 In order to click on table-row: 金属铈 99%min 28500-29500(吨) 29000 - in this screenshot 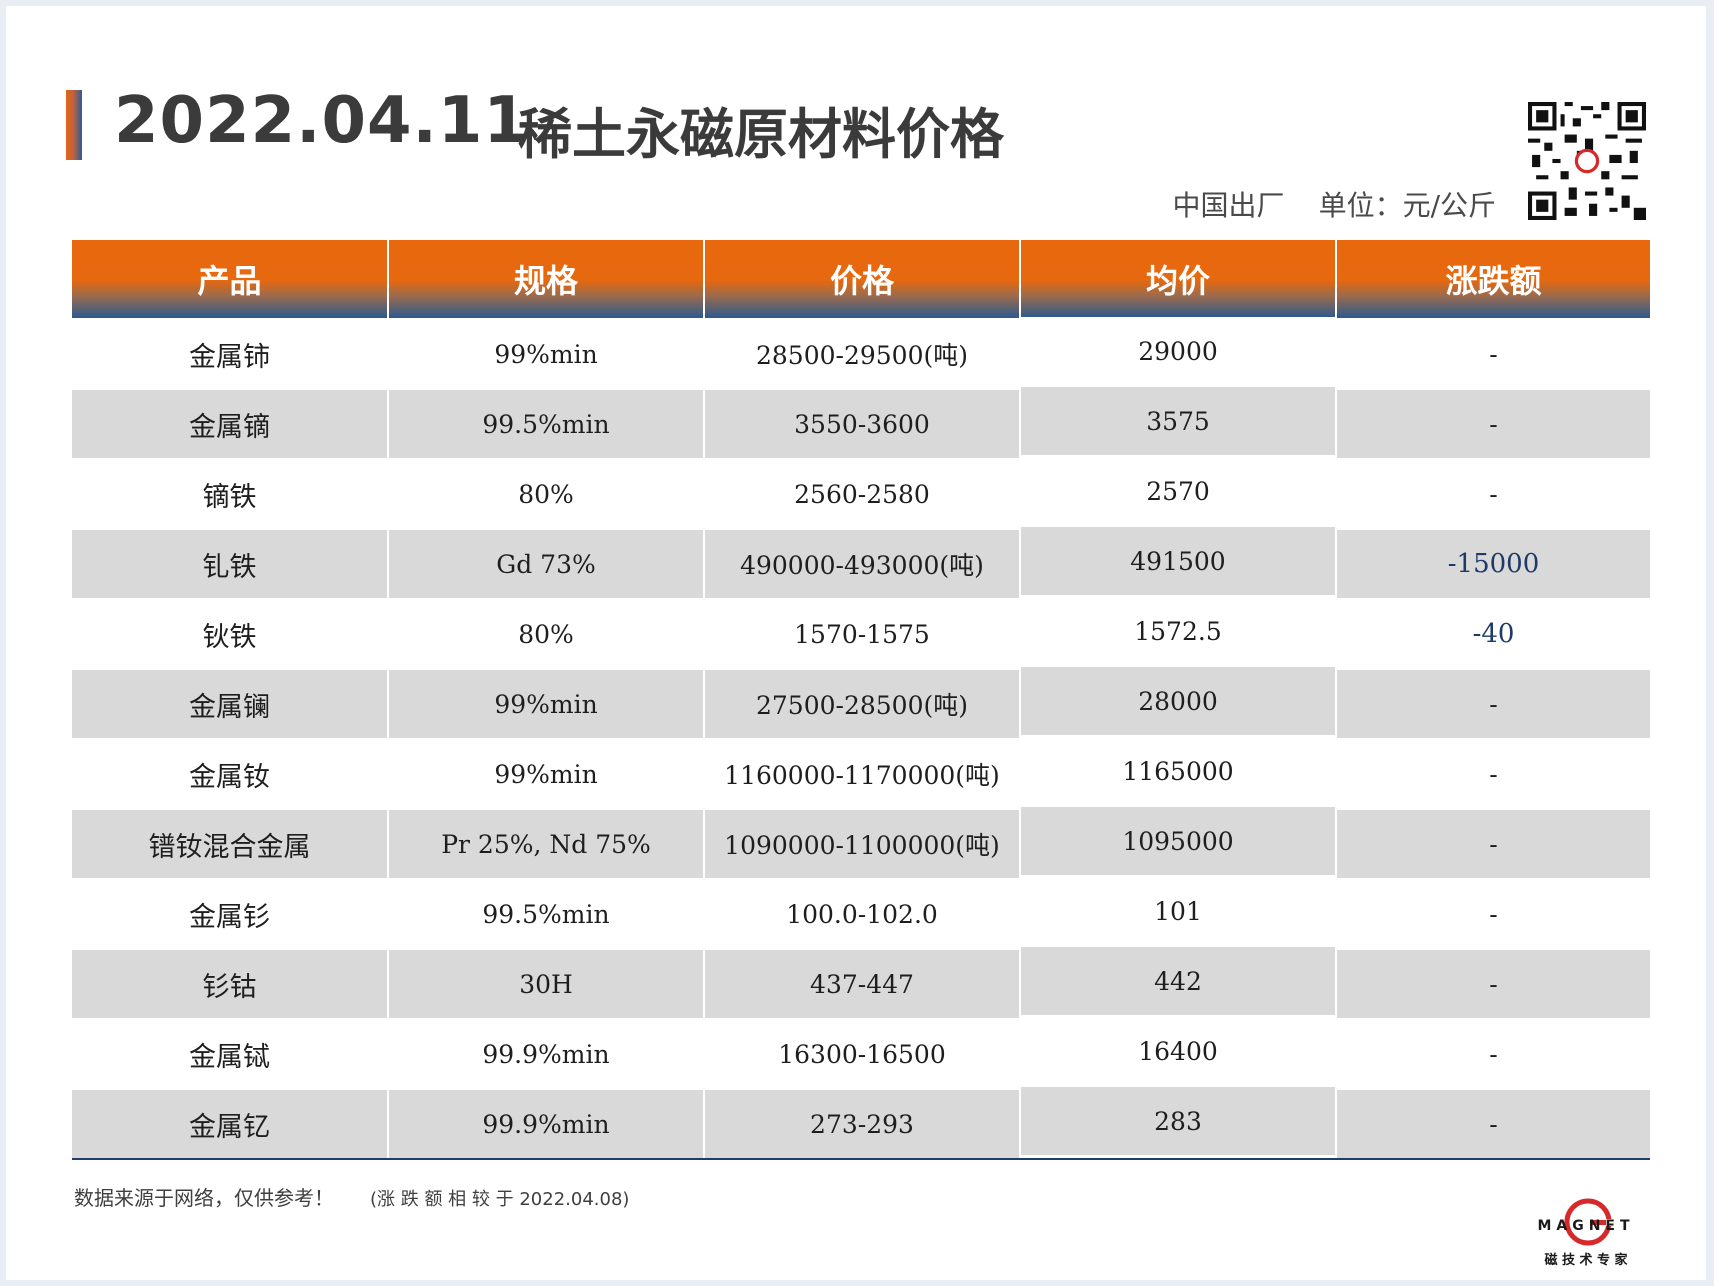, I will do `click(861, 352)`.